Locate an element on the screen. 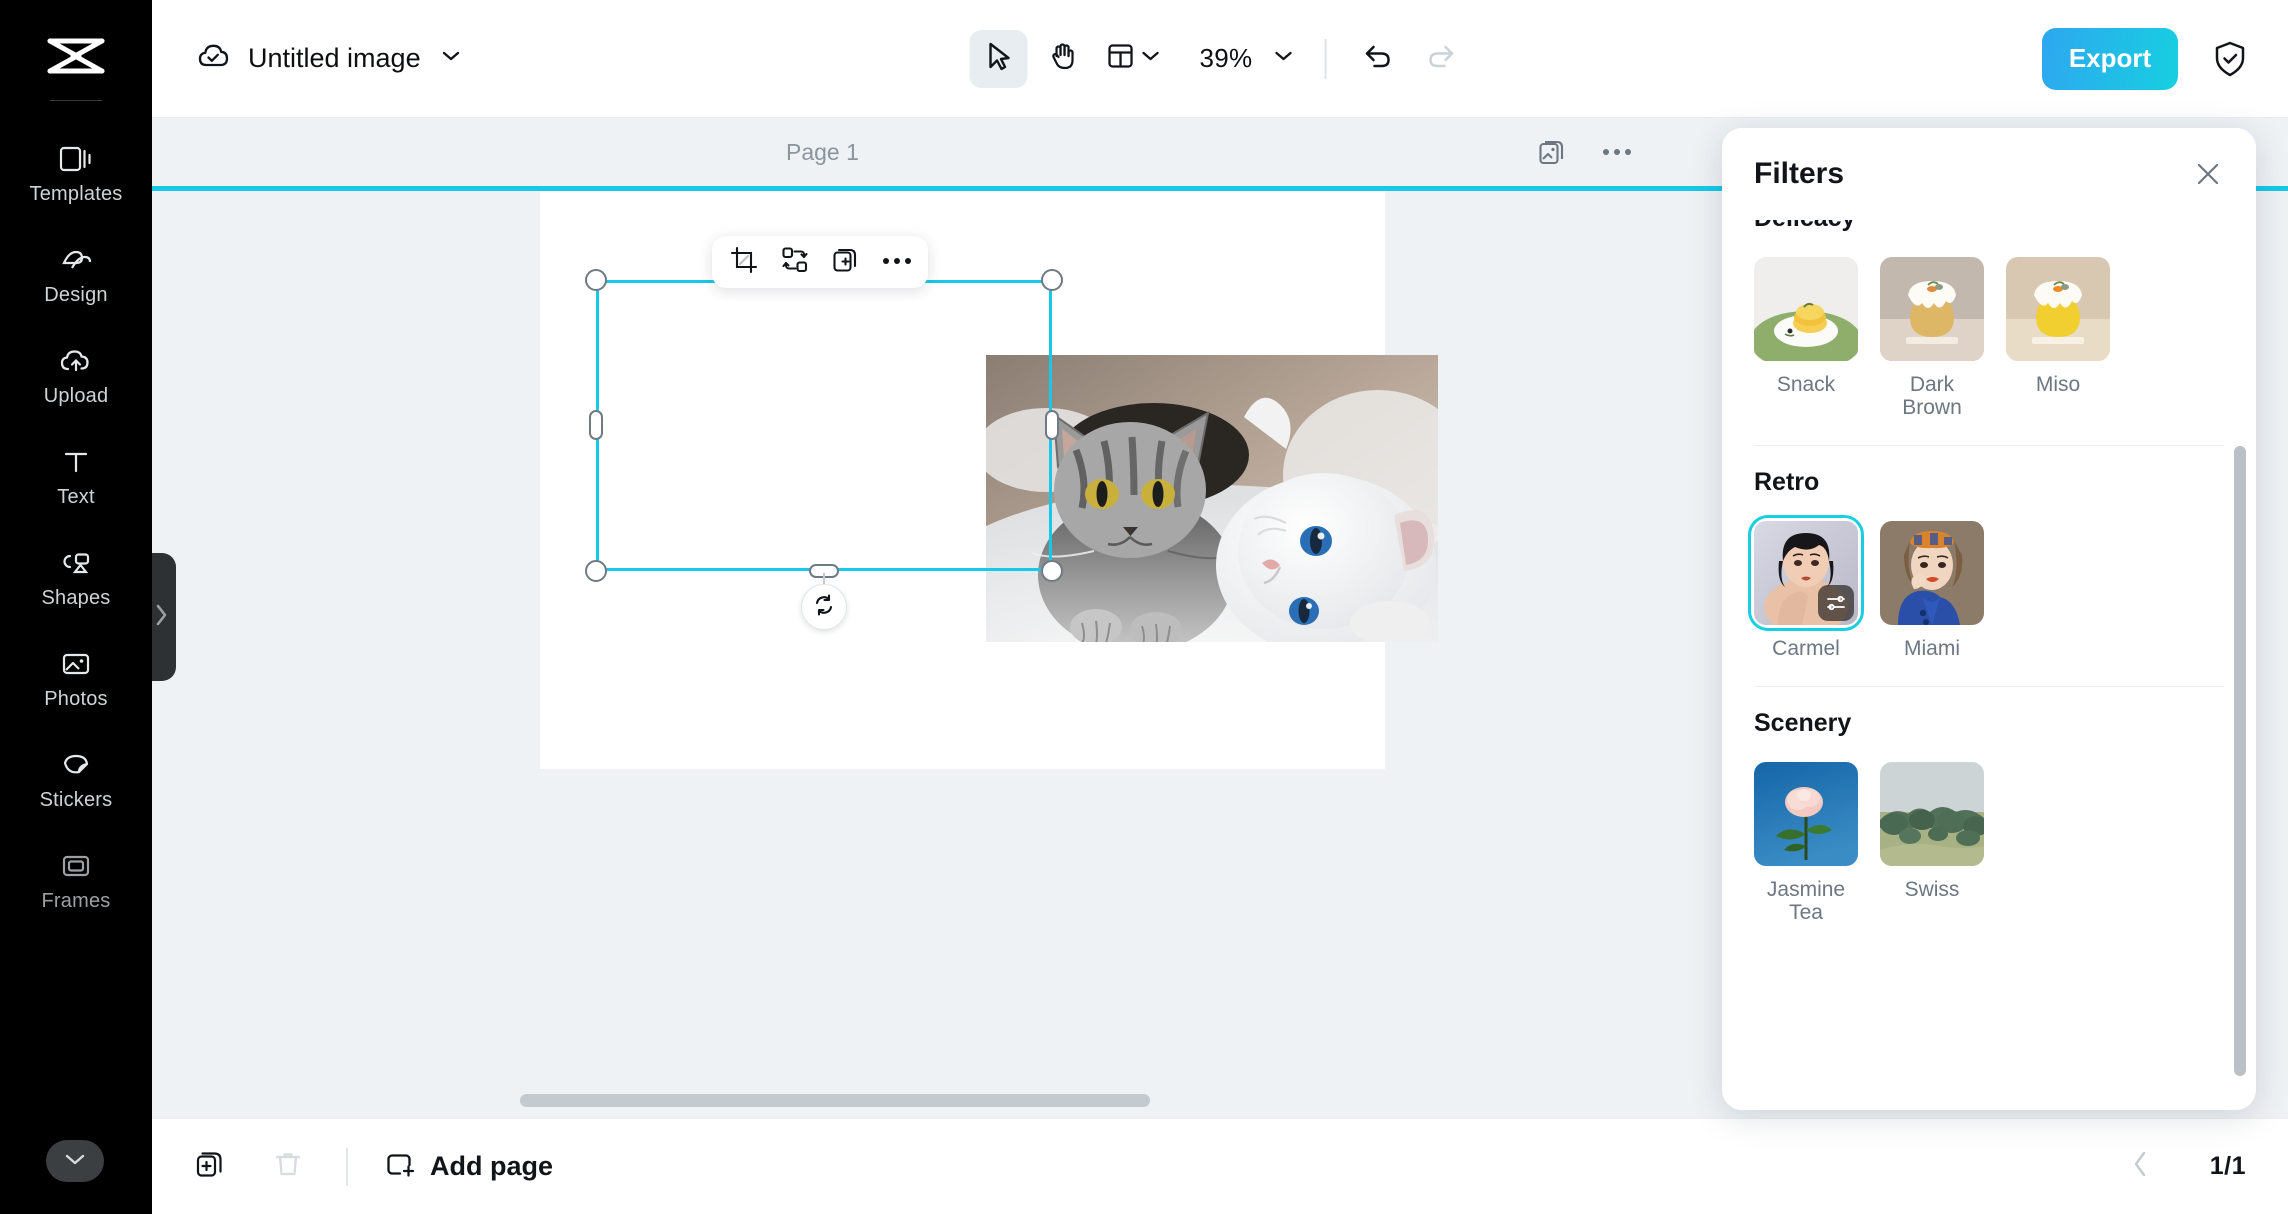 This screenshot has height=1214, width=2288. layout-dropdown is located at coordinates (1134, 58).